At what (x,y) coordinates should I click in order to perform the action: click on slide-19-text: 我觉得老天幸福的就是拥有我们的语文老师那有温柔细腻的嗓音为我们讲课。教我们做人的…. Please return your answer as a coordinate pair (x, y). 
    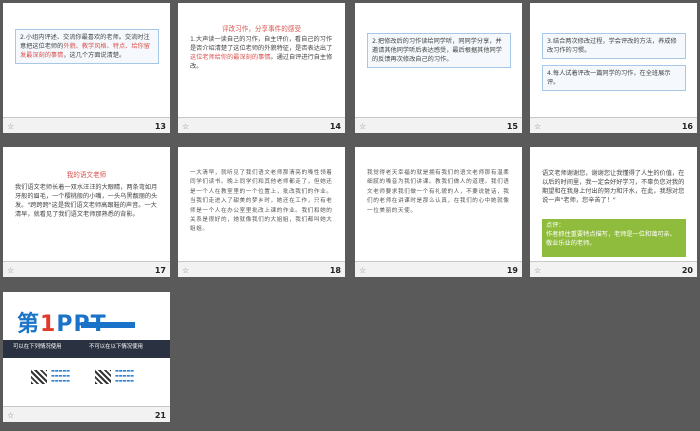
    Looking at the image, I should click on (438, 192).